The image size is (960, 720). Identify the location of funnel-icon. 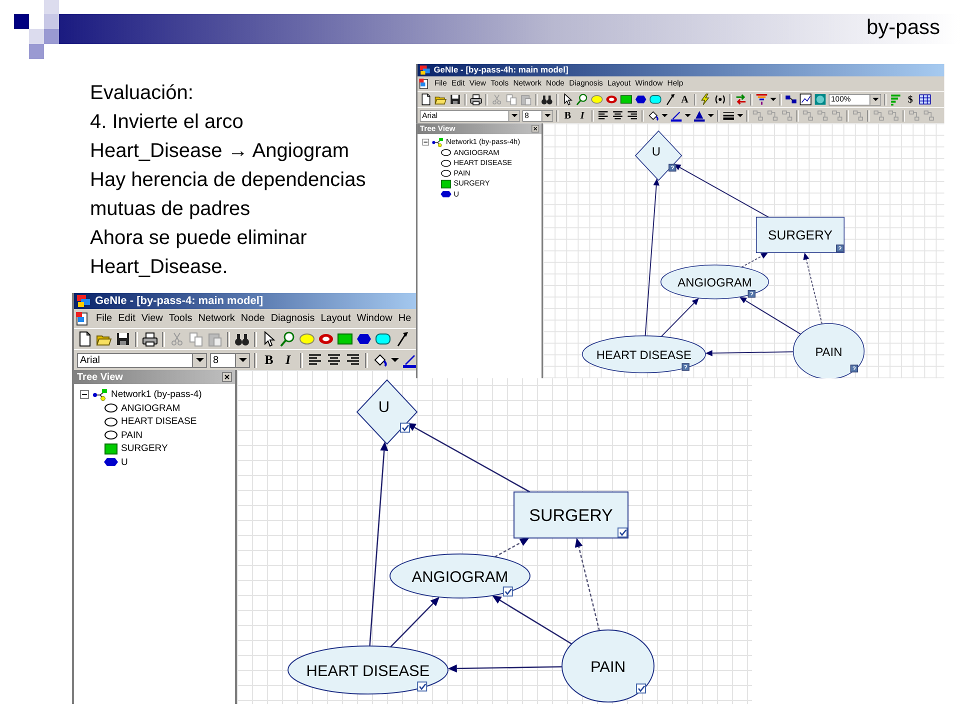
(762, 99).